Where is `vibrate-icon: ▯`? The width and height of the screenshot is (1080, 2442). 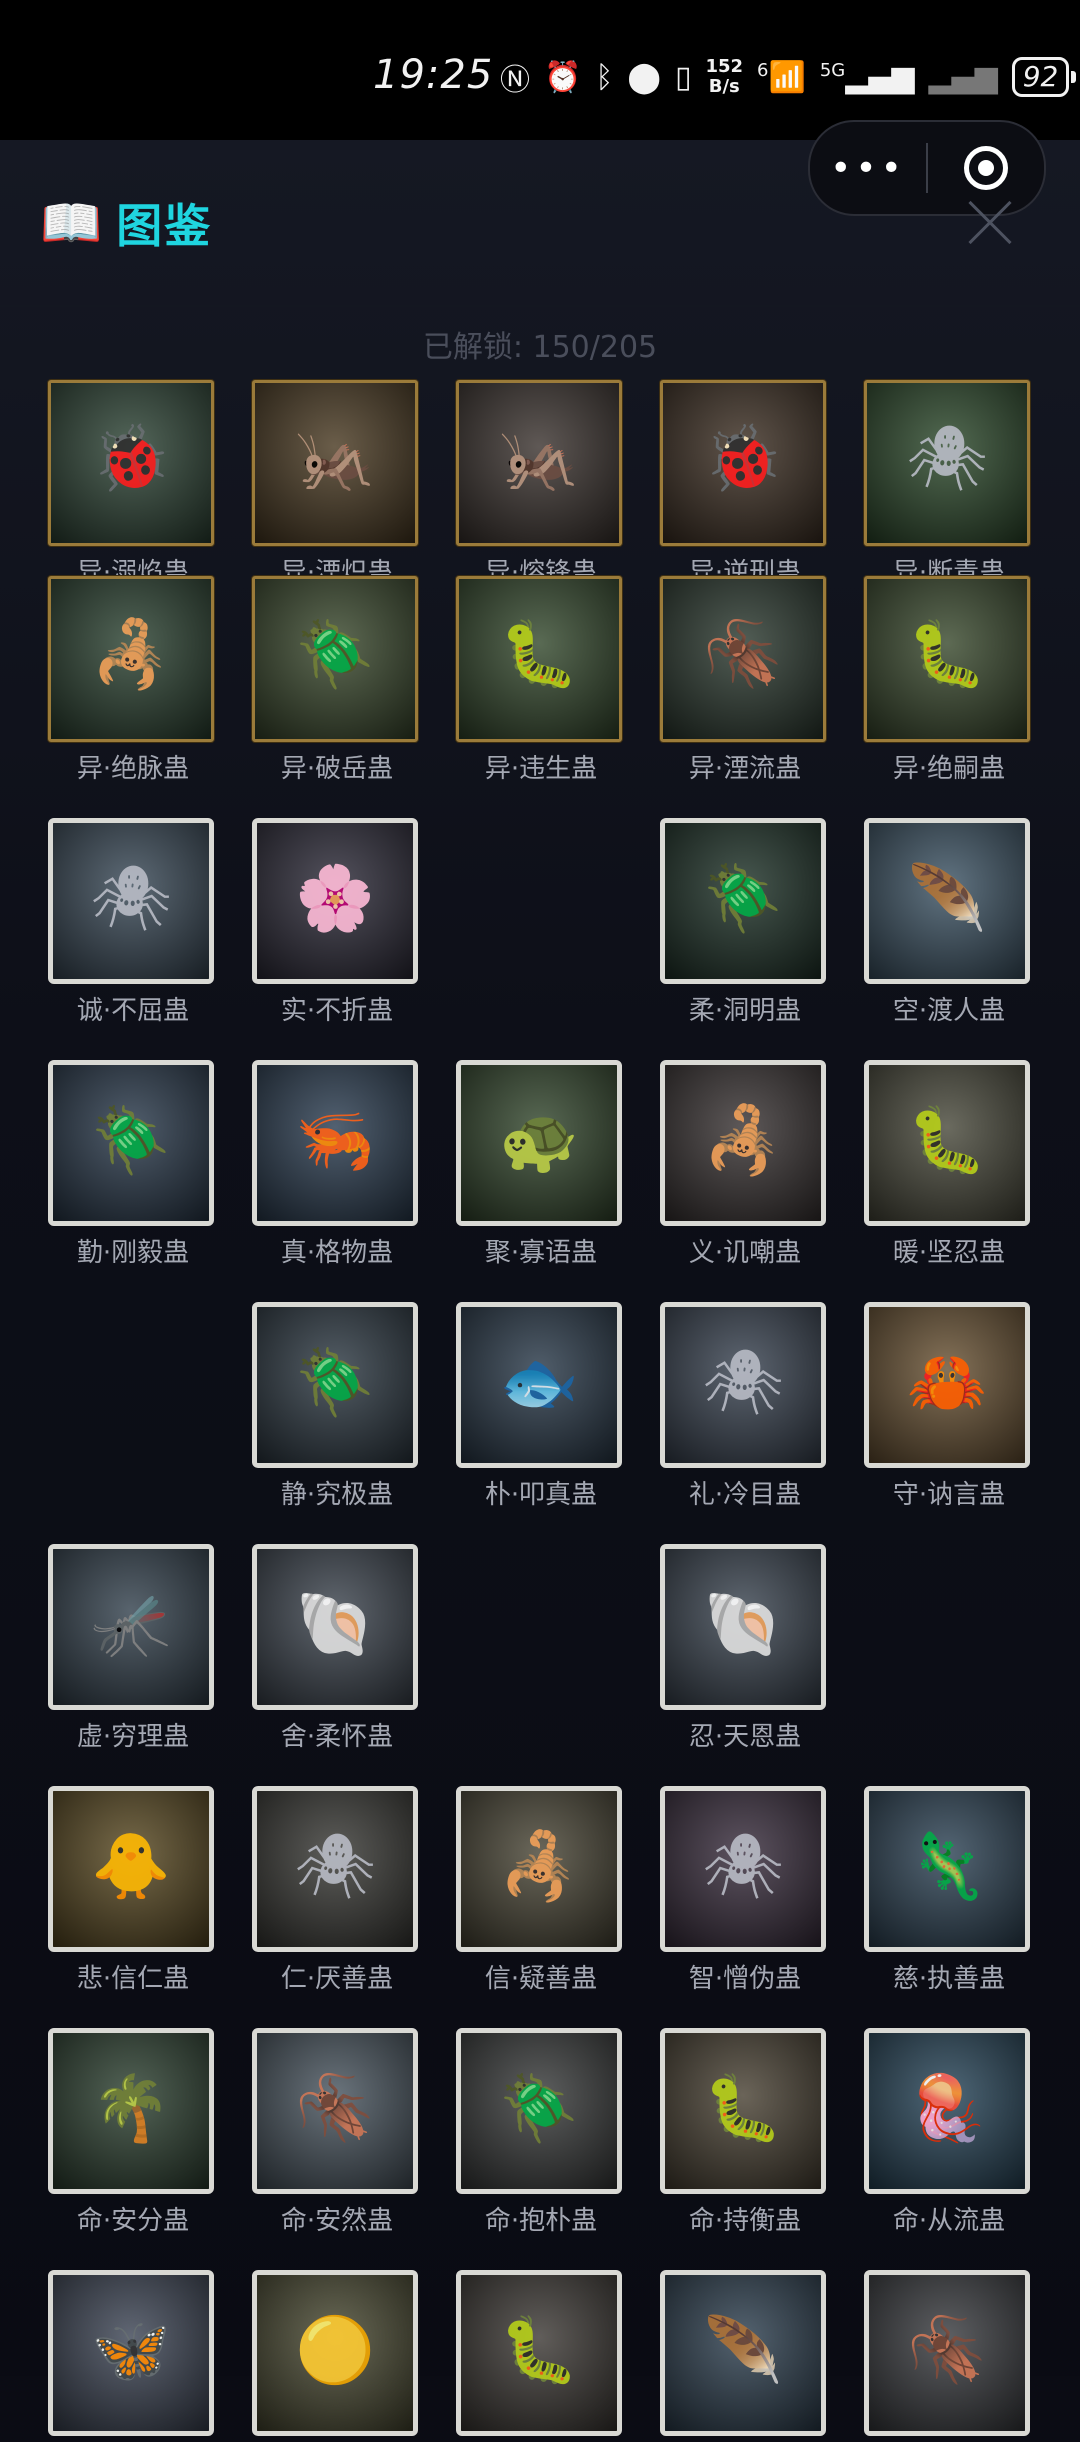
vibrate-icon: ▯ is located at coordinates (683, 77).